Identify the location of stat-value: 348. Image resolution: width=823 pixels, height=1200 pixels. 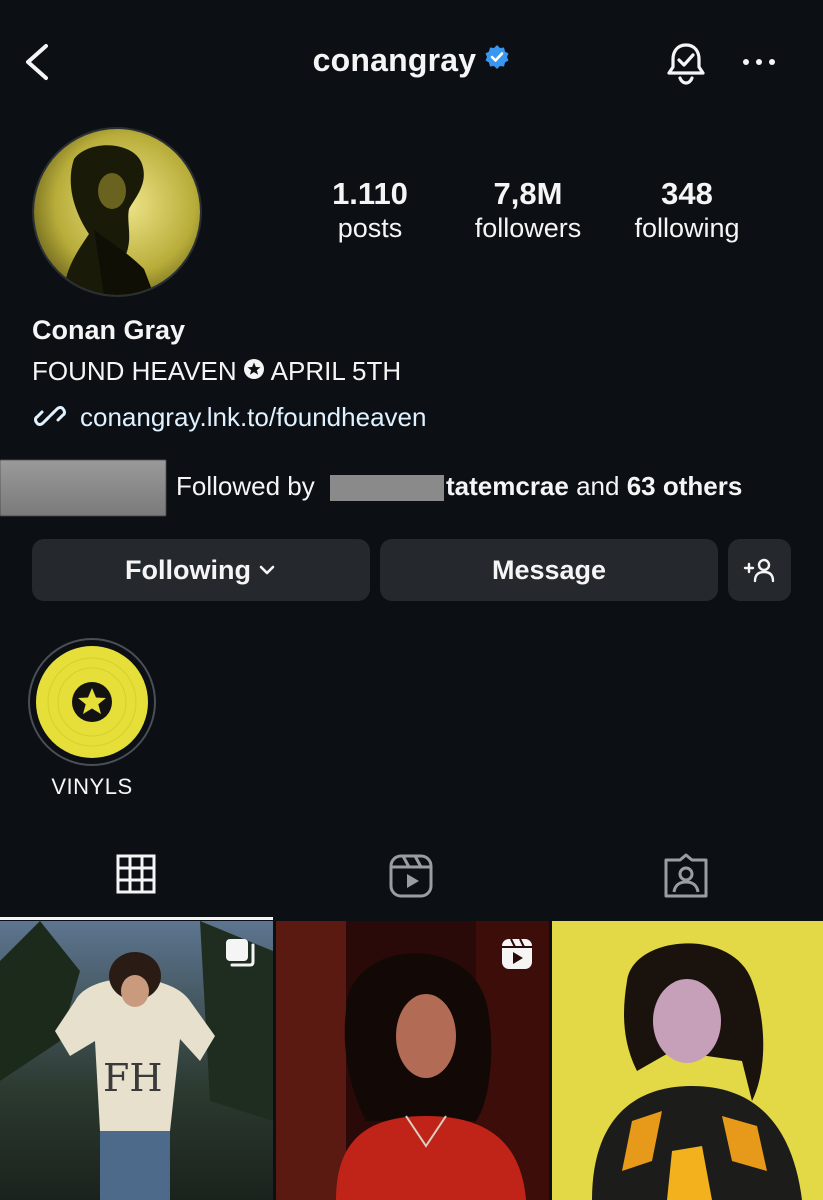
(687, 193).